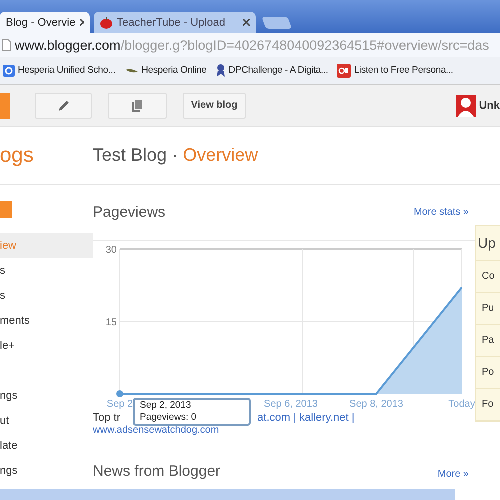  Describe the element at coordinates (284, 431) in the screenshot. I see `traffic-link: www.adsensewatchdog.com` at that location.